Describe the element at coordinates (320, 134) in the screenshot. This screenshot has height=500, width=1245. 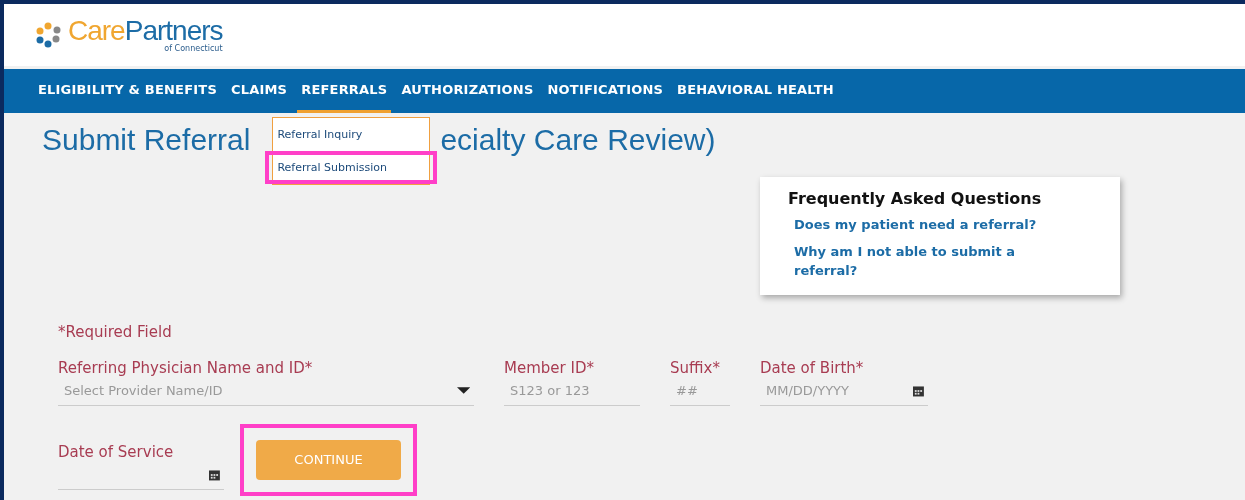
I see `menu-item: Referral Inquiry` at that location.